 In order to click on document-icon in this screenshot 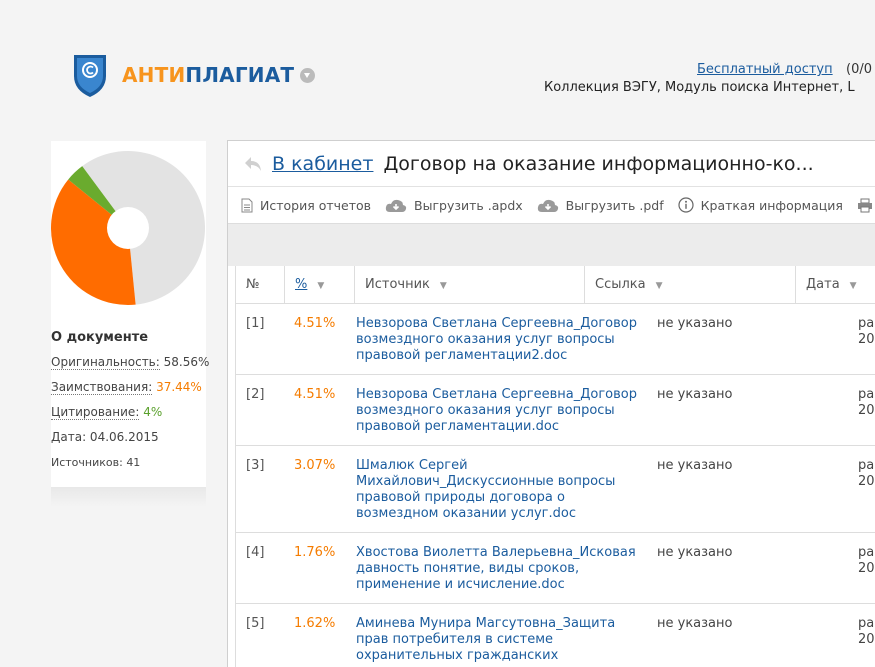, I will do `click(247, 205)`.